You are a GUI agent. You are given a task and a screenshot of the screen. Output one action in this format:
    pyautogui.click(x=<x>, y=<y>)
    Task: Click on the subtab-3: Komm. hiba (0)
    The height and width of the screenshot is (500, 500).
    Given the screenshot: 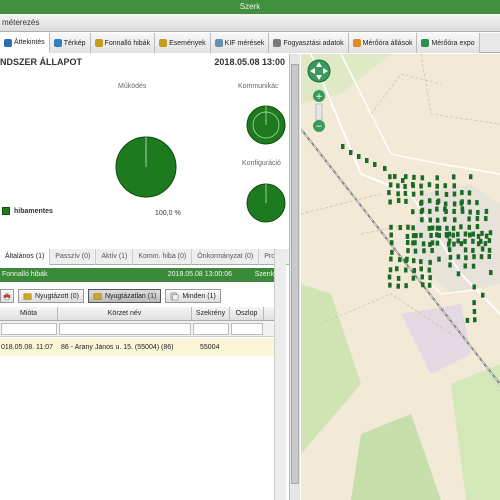 What is the action you would take?
    pyautogui.click(x=163, y=257)
    